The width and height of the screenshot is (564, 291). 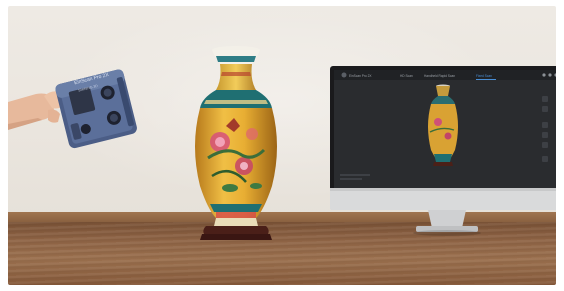 What do you see at coordinates (72, 109) in the screenshot?
I see `handheld-scanner-icon: EinScan Pro 2X SHINING 3D` at bounding box center [72, 109].